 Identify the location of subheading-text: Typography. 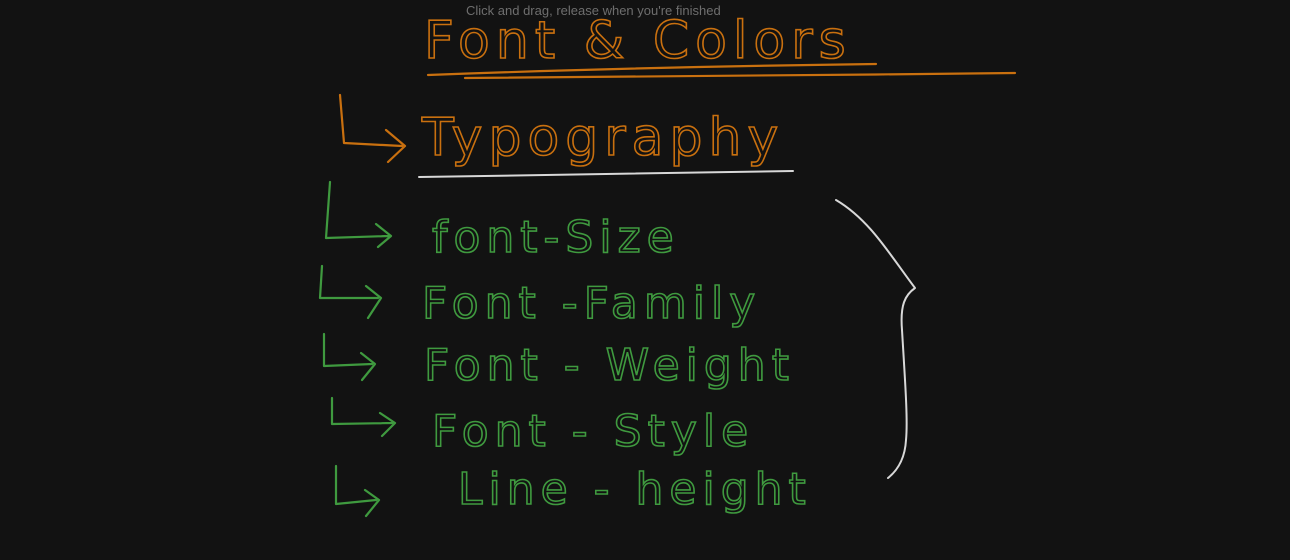
(602, 138).